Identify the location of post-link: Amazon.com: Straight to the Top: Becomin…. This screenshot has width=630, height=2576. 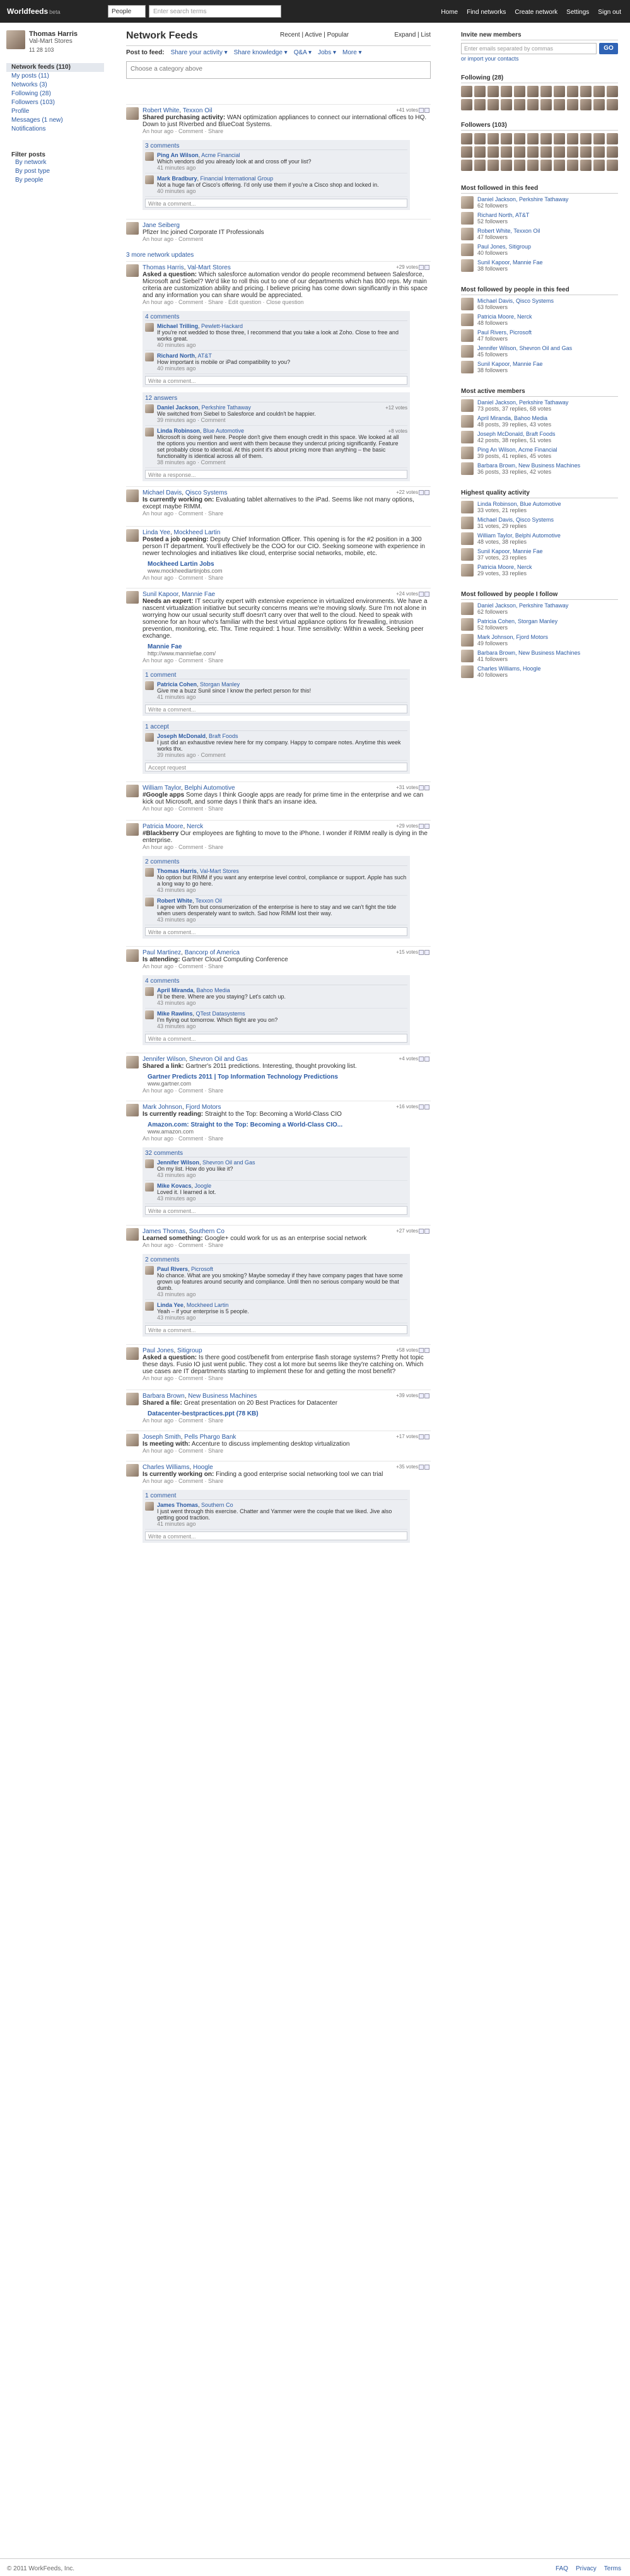
(289, 1128).